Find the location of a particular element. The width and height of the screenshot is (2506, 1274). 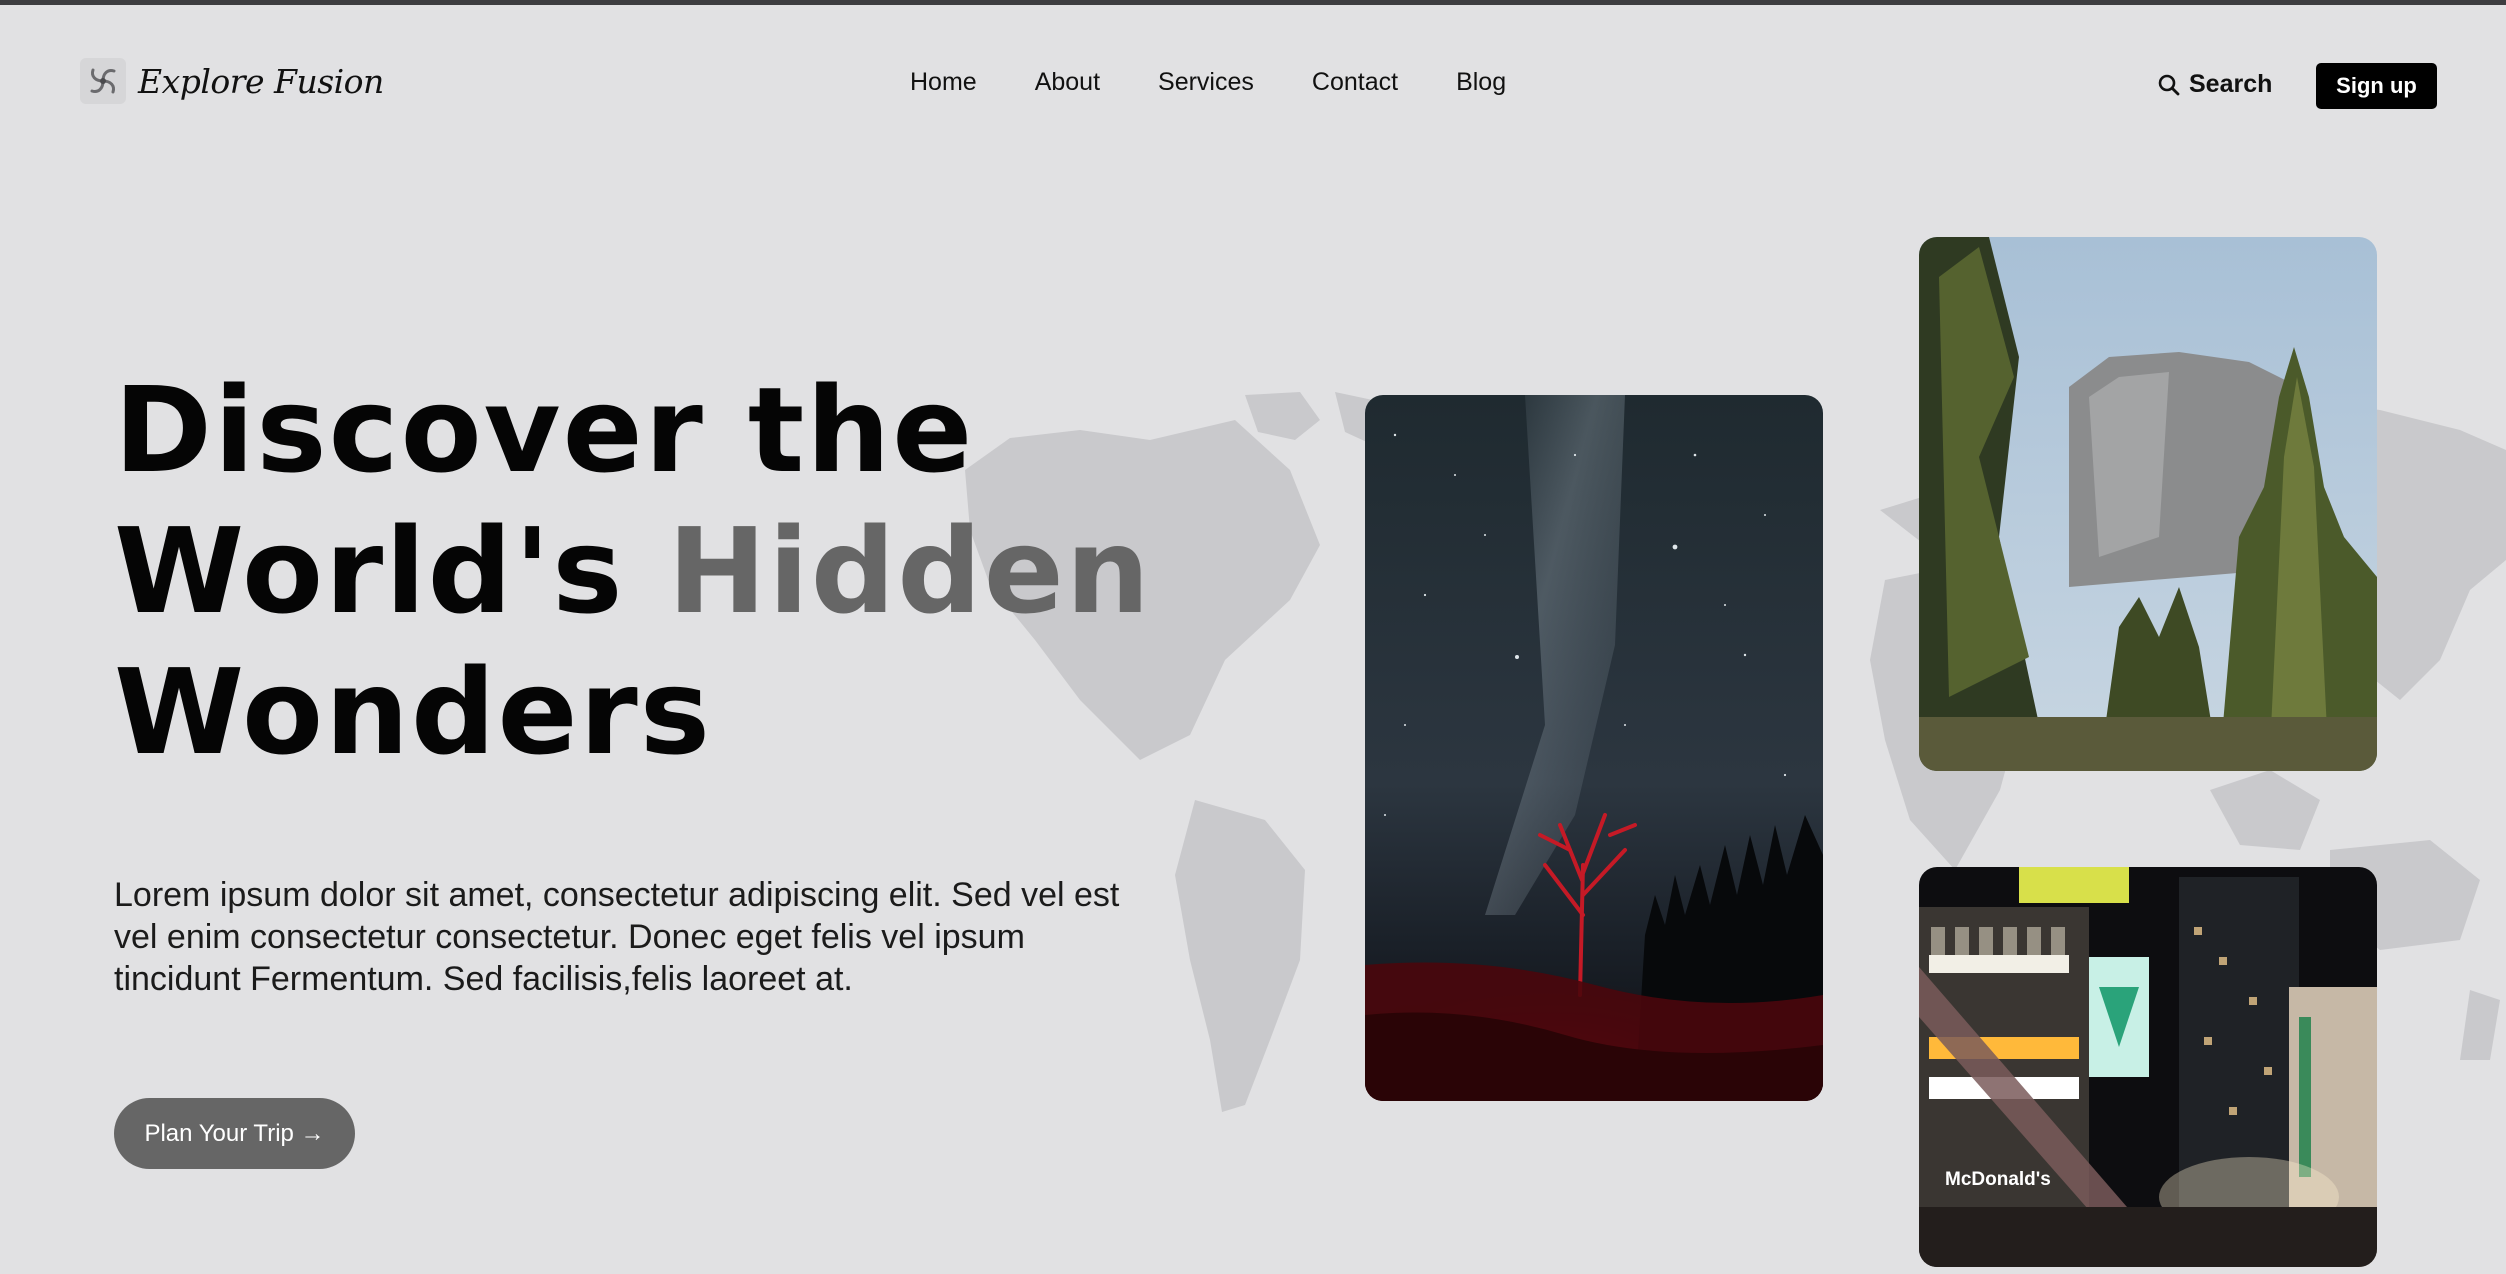

hero-title: Discover the World's Hidden Wonders is located at coordinates (633, 571).